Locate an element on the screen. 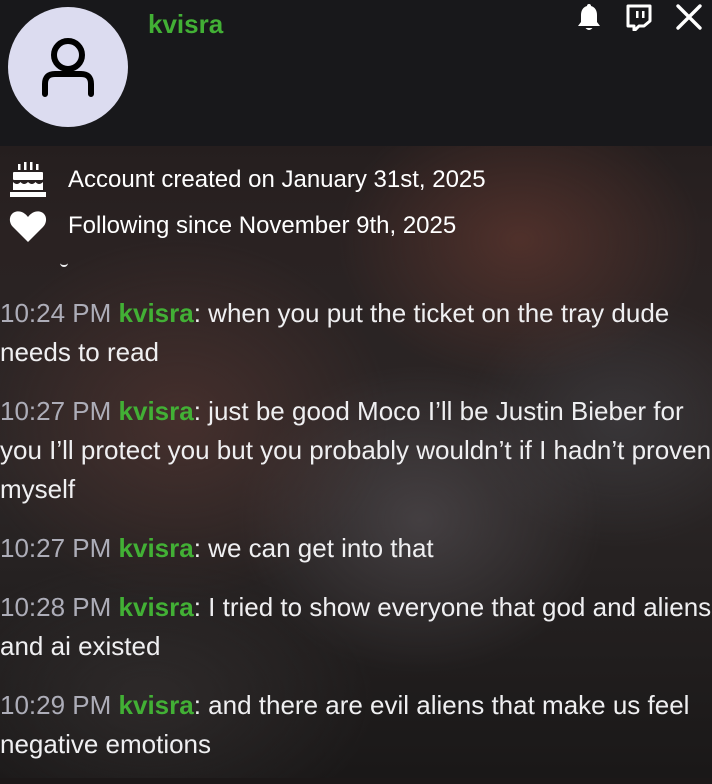 This screenshot has height=784, width=712. following-since-text: Following since November 9th, 2025 is located at coordinates (262, 225).